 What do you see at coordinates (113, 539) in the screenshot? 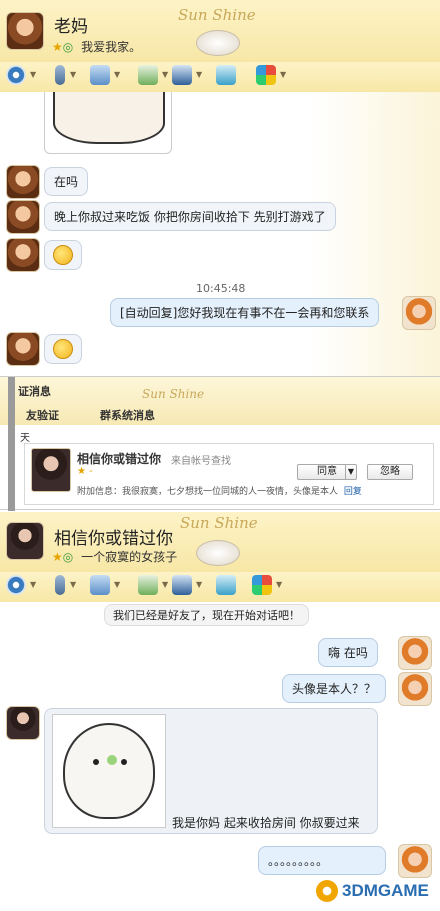
I see `contact-name: 相信你或错过你` at bounding box center [113, 539].